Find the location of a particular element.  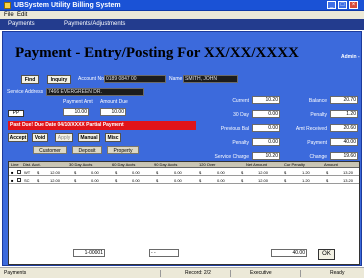

name-field: SMITH, JOHN is located at coordinates (210, 79).